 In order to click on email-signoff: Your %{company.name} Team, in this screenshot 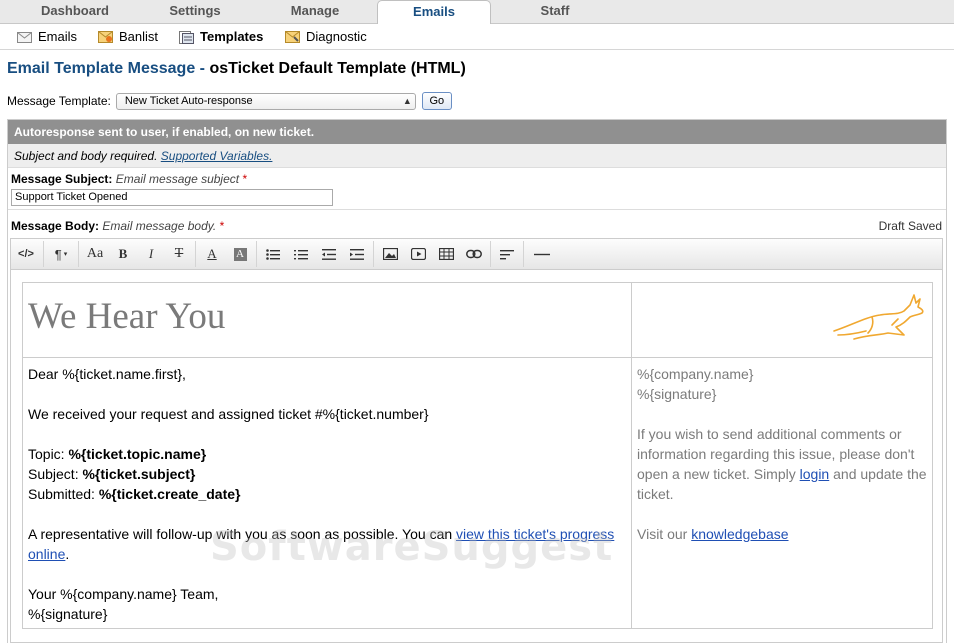, I will do `click(123, 594)`.